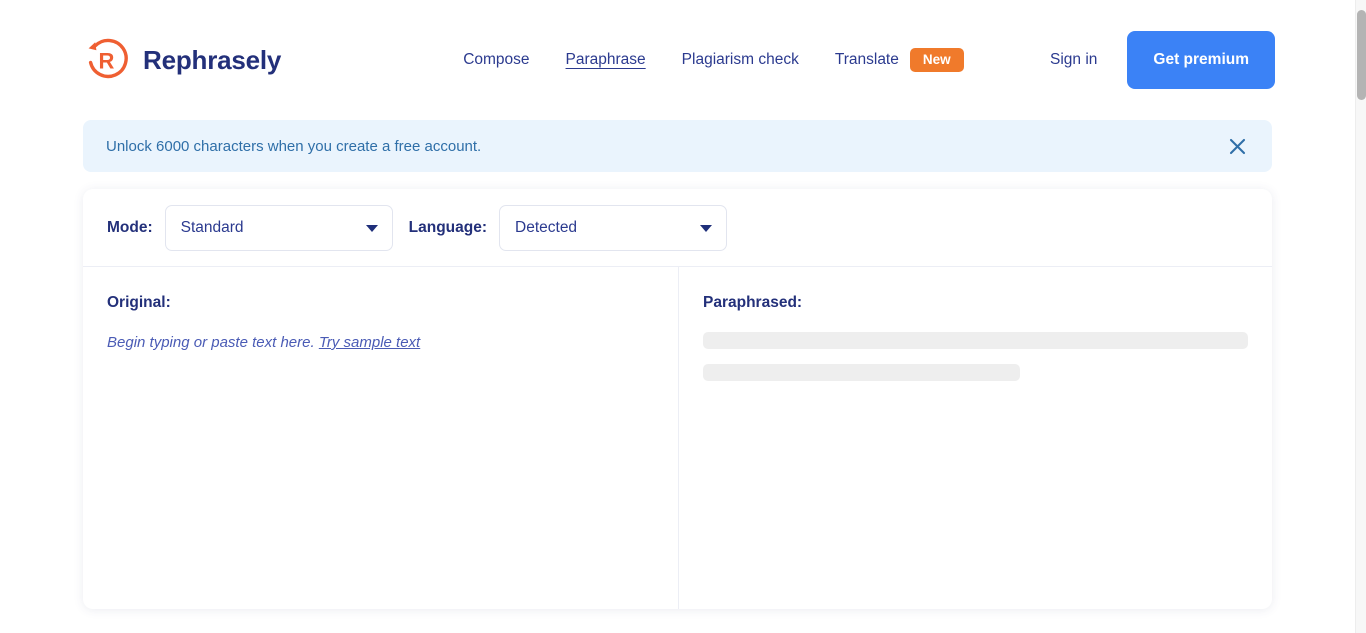  What do you see at coordinates (448, 227) in the screenshot?
I see `language-label: Language:` at bounding box center [448, 227].